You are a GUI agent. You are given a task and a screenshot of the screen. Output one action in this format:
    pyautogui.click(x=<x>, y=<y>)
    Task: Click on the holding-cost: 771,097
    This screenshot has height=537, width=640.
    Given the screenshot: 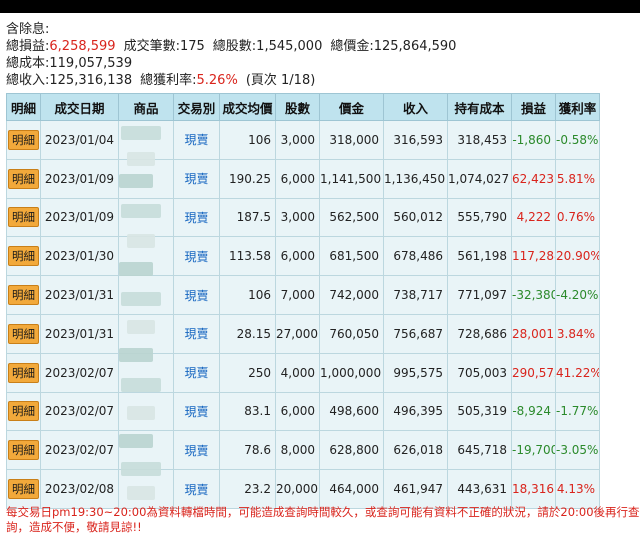 What is the action you would take?
    pyautogui.click(x=479, y=295)
    